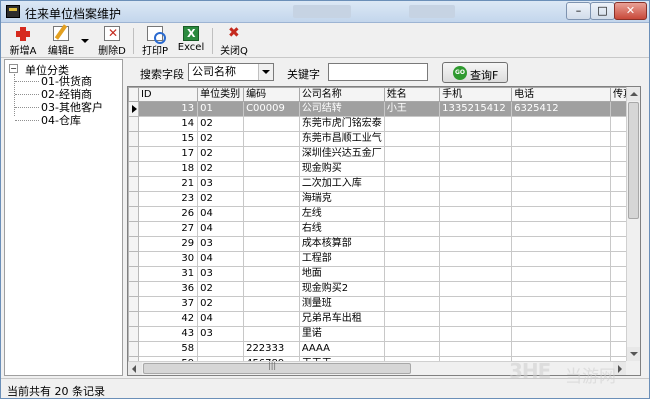  What do you see at coordinates (476, 109) in the screenshot?
I see `cell-mobile: 1335215412` at bounding box center [476, 109].